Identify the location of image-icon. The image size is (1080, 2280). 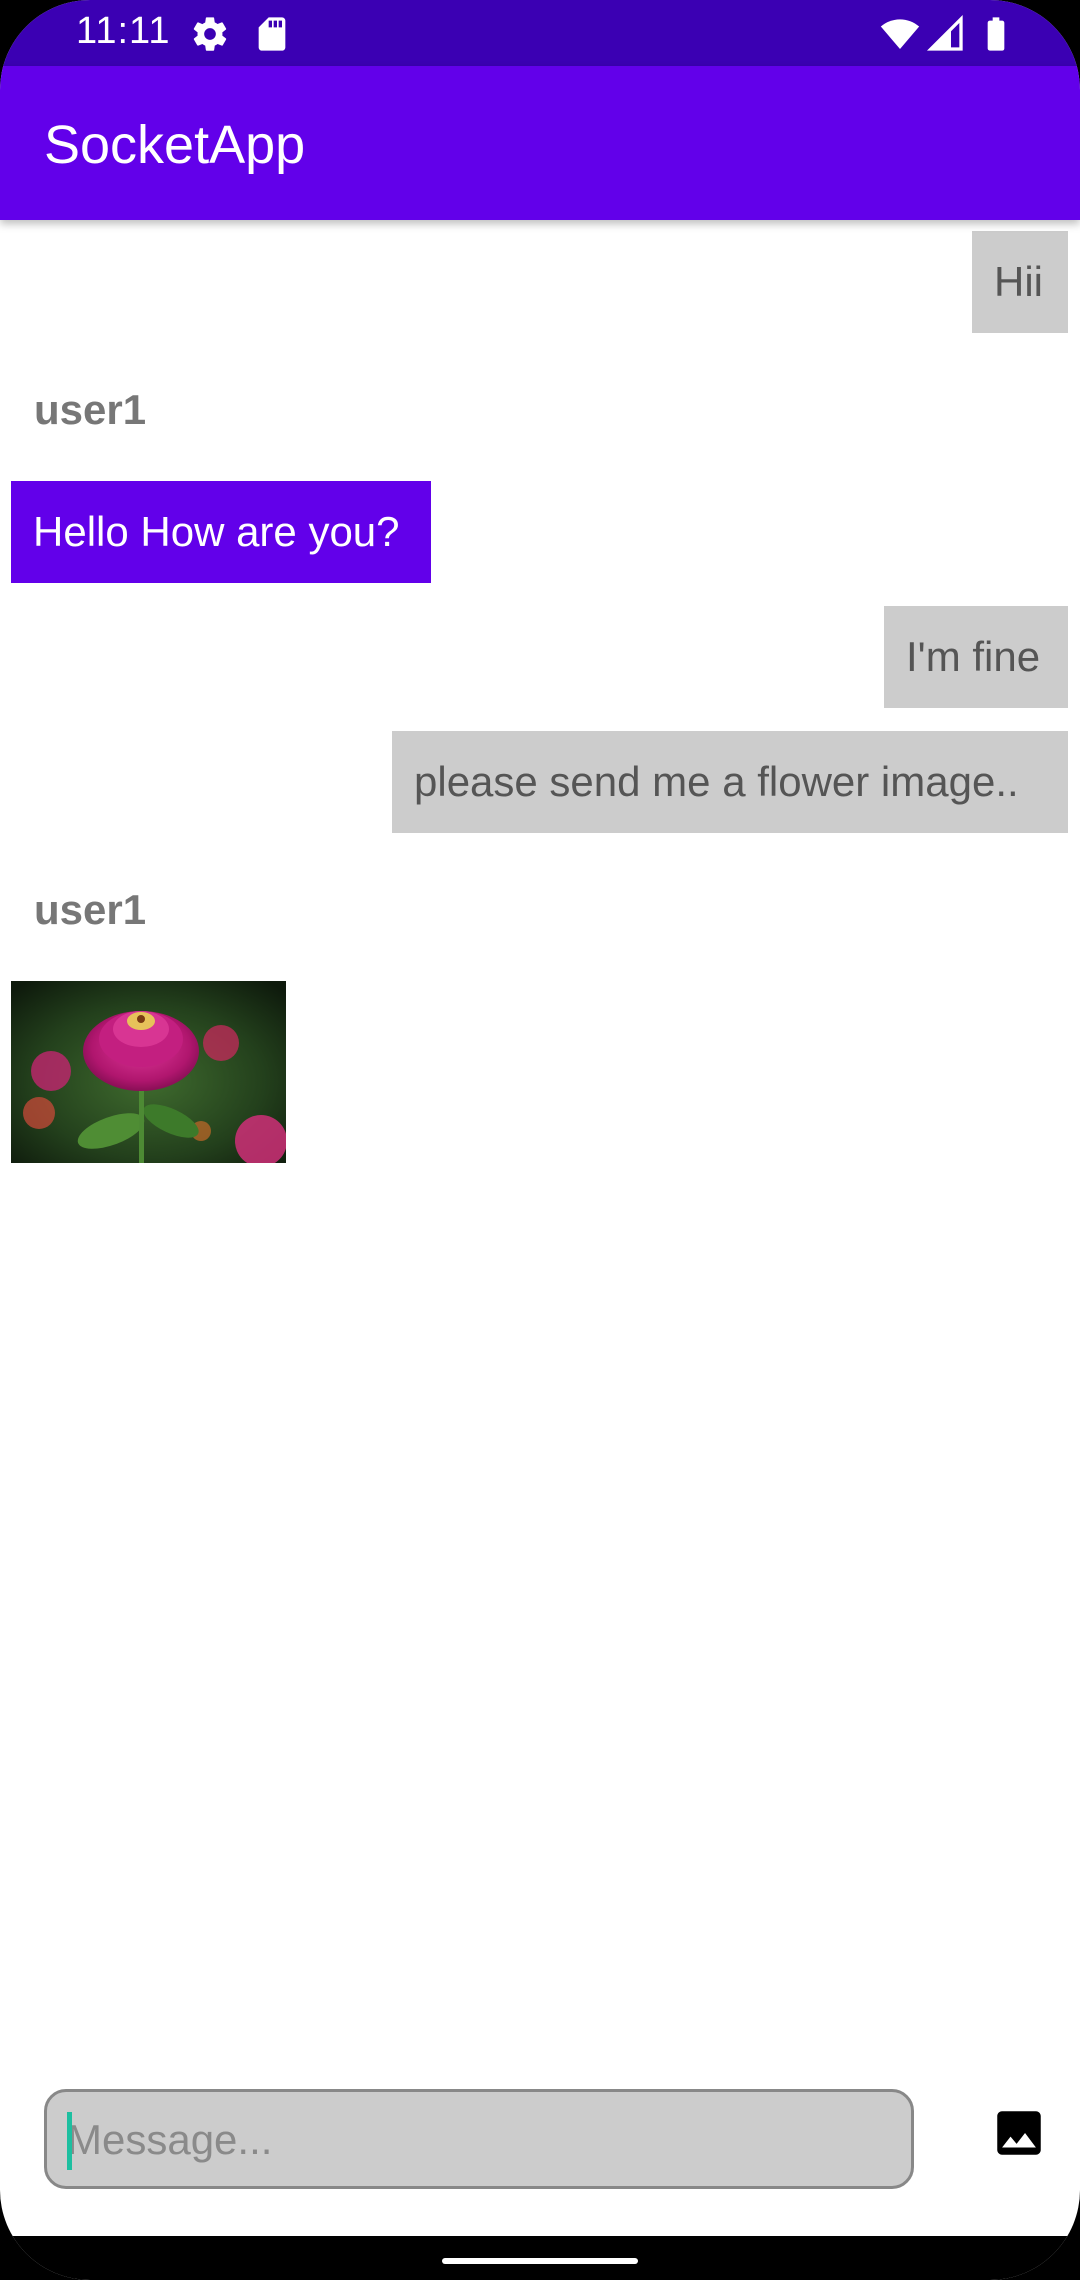
(1019, 2133).